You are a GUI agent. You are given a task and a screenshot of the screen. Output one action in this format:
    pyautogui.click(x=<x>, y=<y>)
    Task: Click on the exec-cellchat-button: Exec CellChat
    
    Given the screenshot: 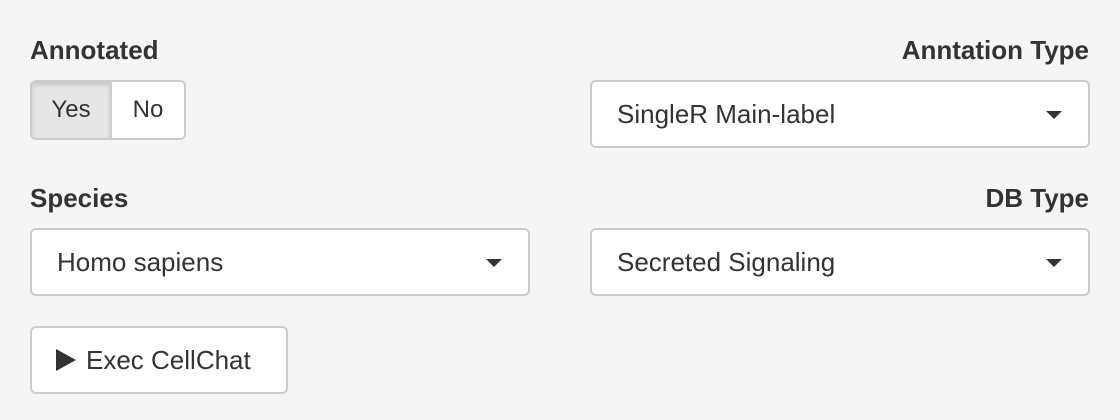 What is the action you would take?
    pyautogui.click(x=159, y=360)
    